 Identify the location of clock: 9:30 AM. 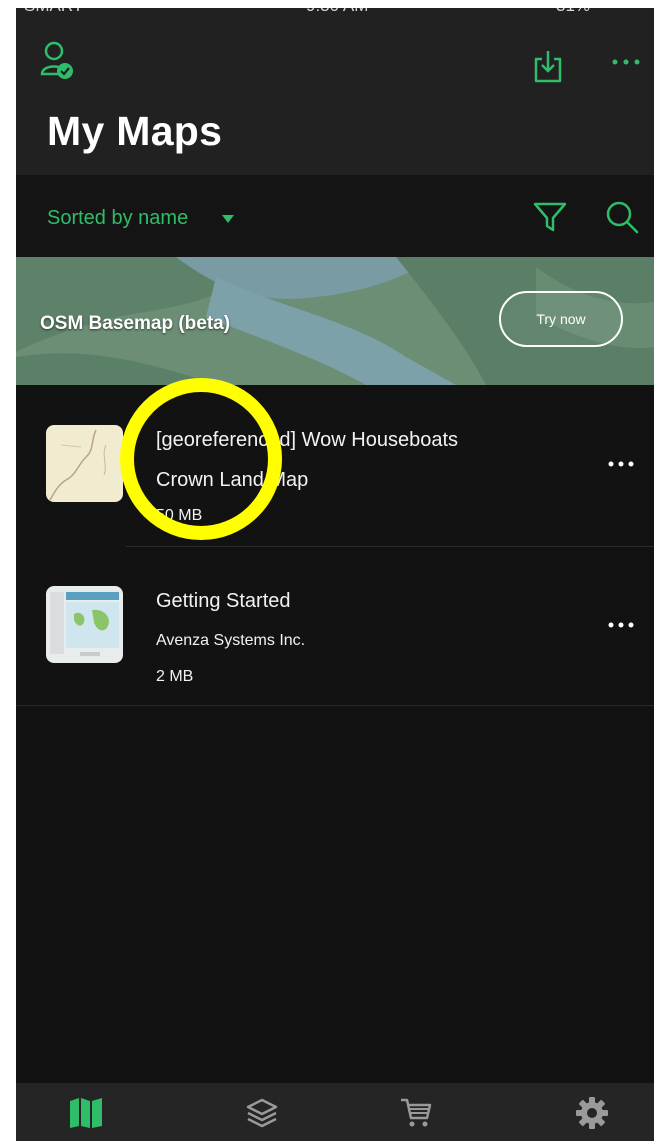
(337, 12).